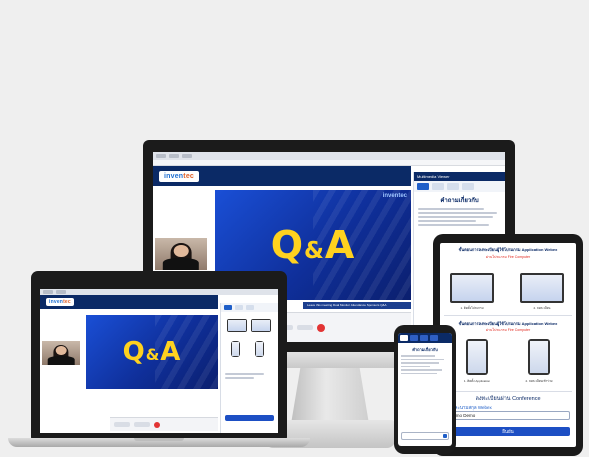  What do you see at coordinates (329, 156) in the screenshot?
I see `browser-tab-bar` at bounding box center [329, 156].